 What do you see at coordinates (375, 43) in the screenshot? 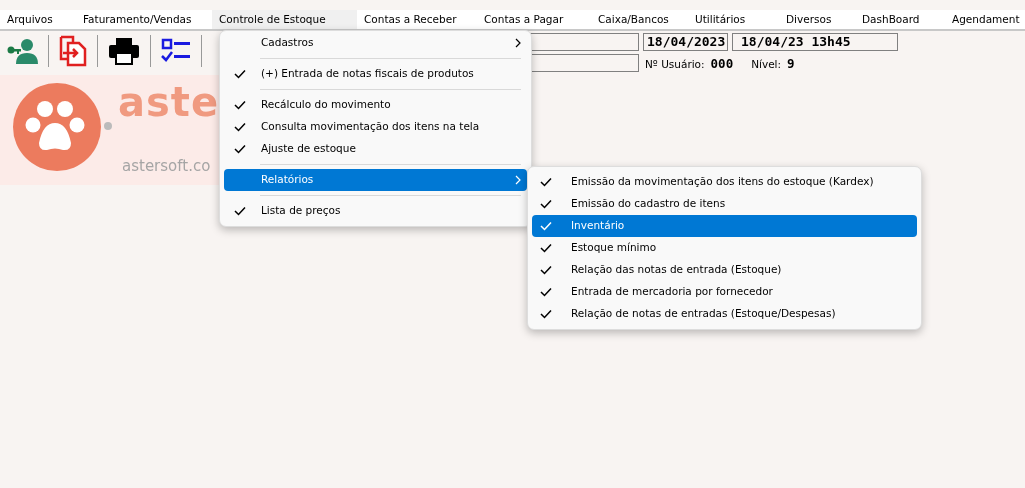
I see `menu-item: Cadastros` at bounding box center [375, 43].